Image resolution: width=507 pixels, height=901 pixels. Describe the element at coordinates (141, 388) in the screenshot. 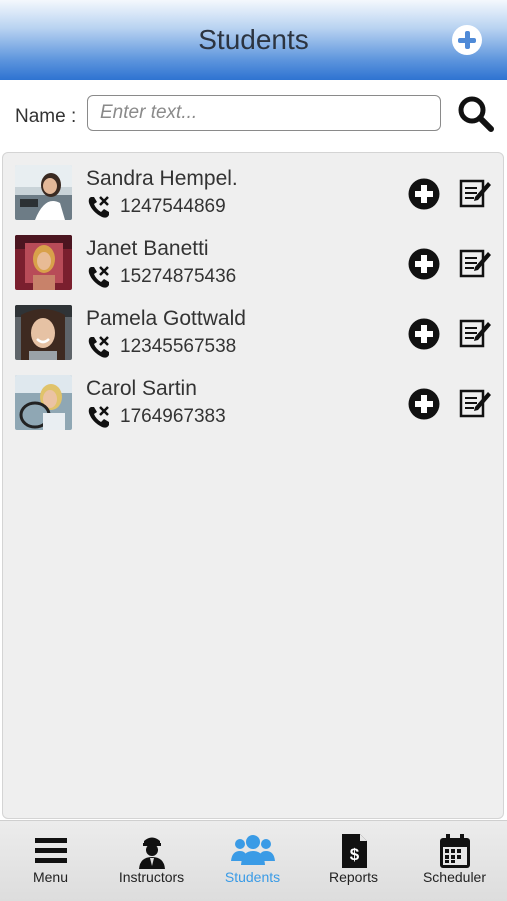

I see `student-name: Carol Sartin` at that location.